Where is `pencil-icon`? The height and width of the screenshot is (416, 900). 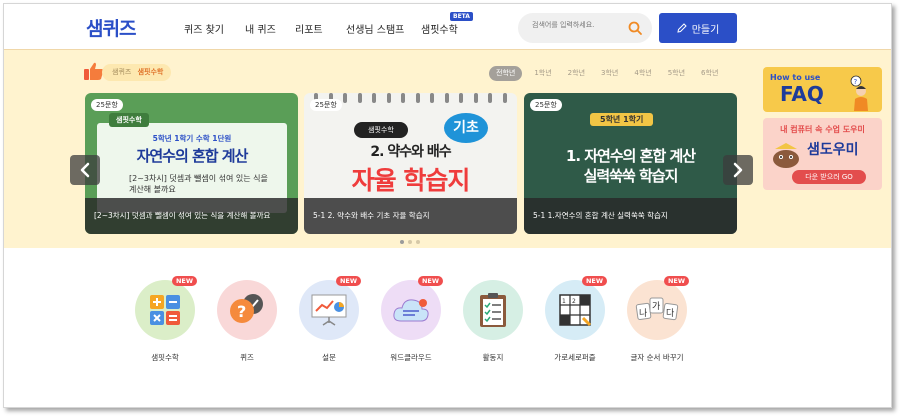
pencil-icon is located at coordinates (682, 28).